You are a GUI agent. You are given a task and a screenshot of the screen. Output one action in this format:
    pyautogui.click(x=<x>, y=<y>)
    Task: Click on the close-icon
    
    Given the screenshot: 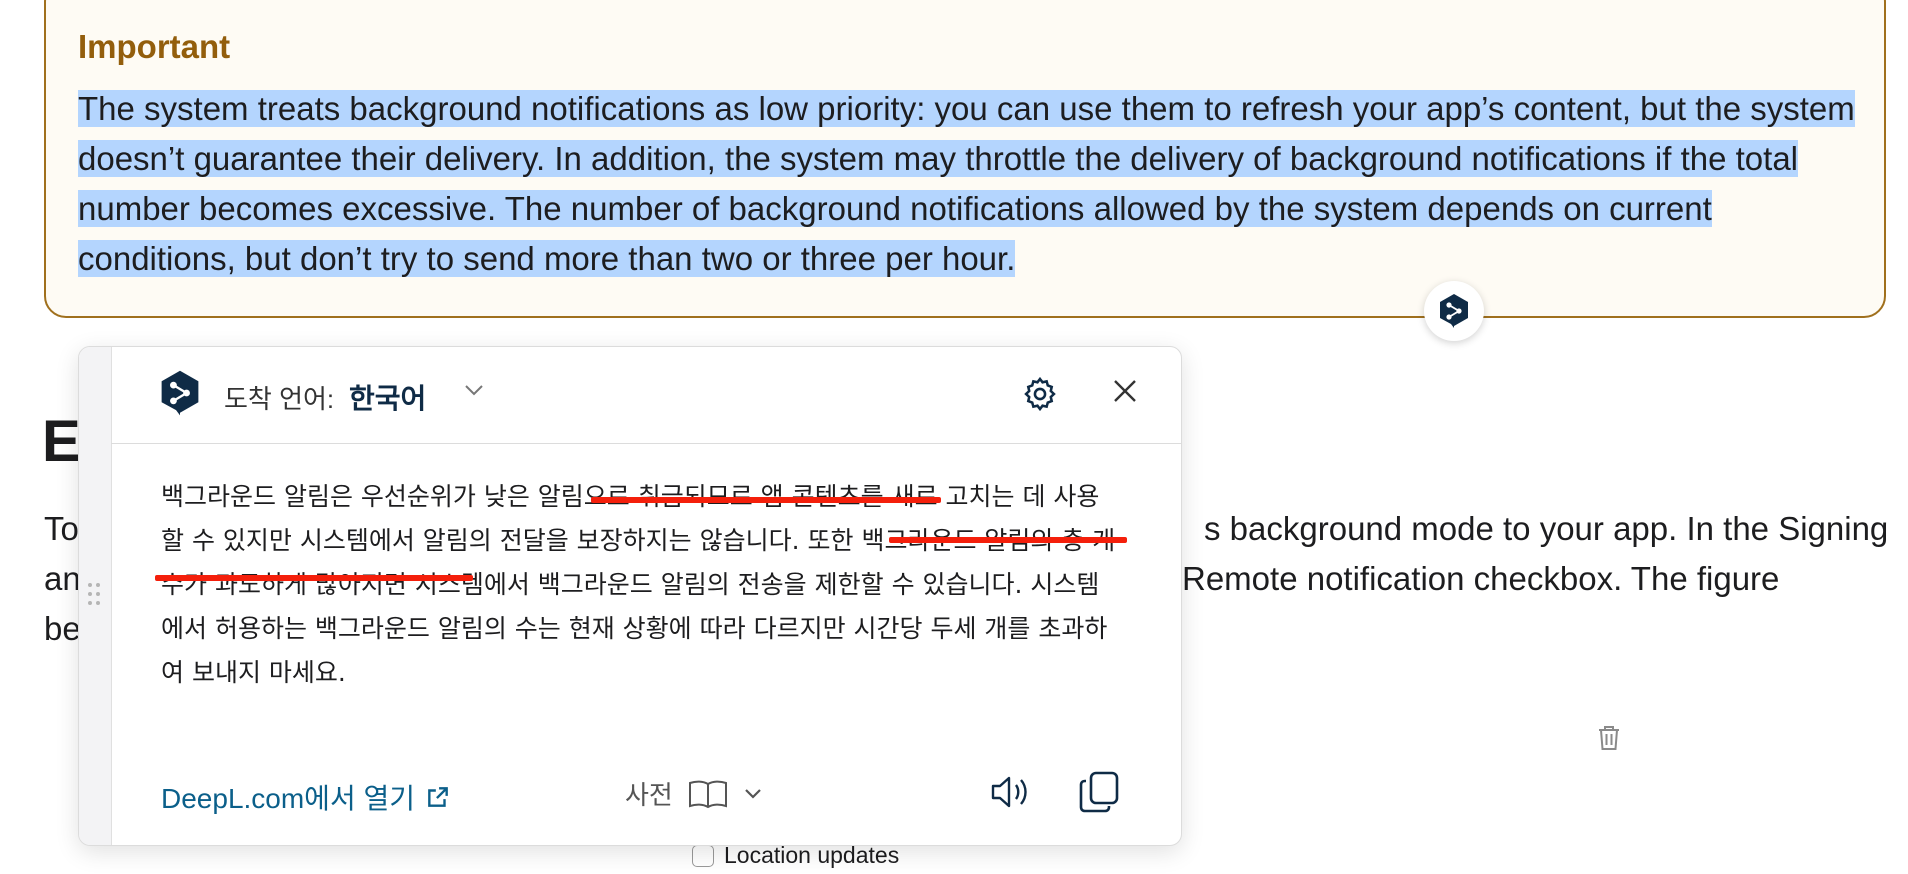 What is the action you would take?
    pyautogui.click(x=1125, y=393)
    